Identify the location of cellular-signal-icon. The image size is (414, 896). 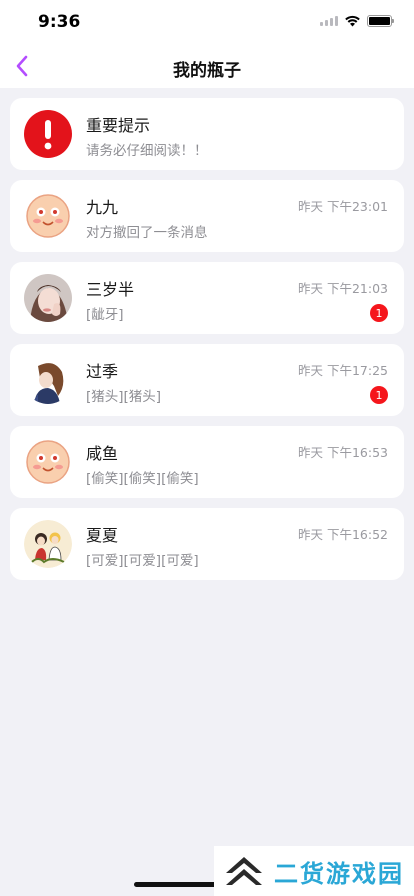
(329, 21).